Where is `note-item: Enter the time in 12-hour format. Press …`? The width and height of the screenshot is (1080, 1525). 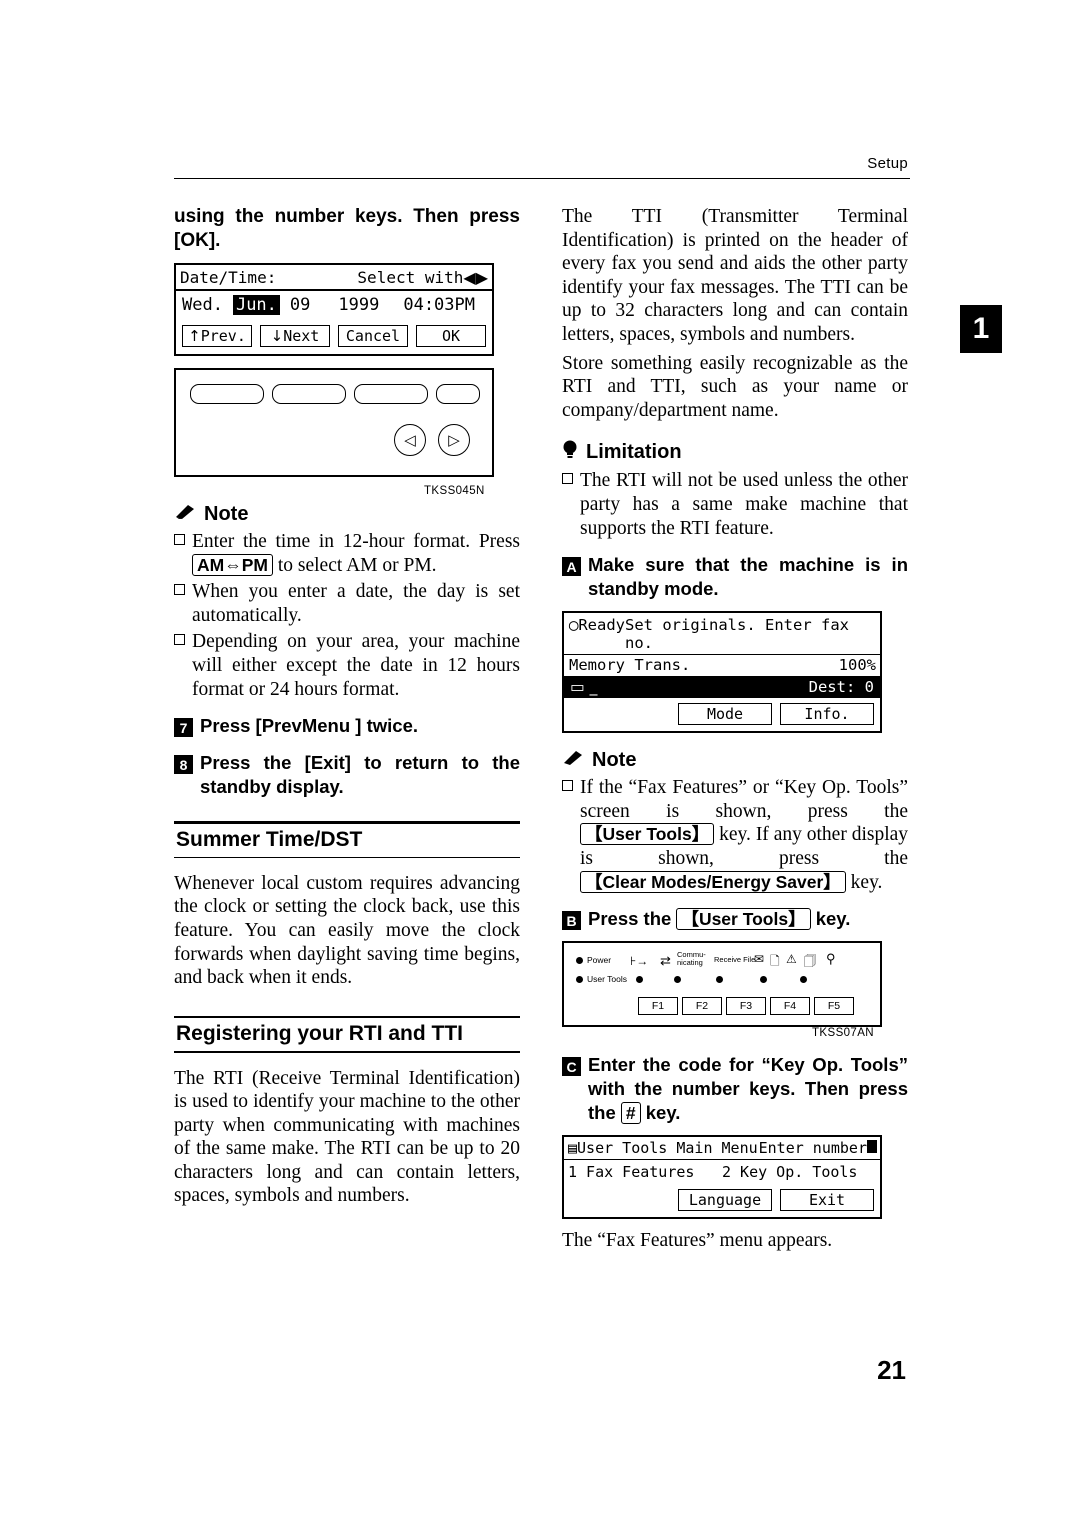
note-item: Enter the time in 12-hour format. Press … is located at coordinates (347, 553).